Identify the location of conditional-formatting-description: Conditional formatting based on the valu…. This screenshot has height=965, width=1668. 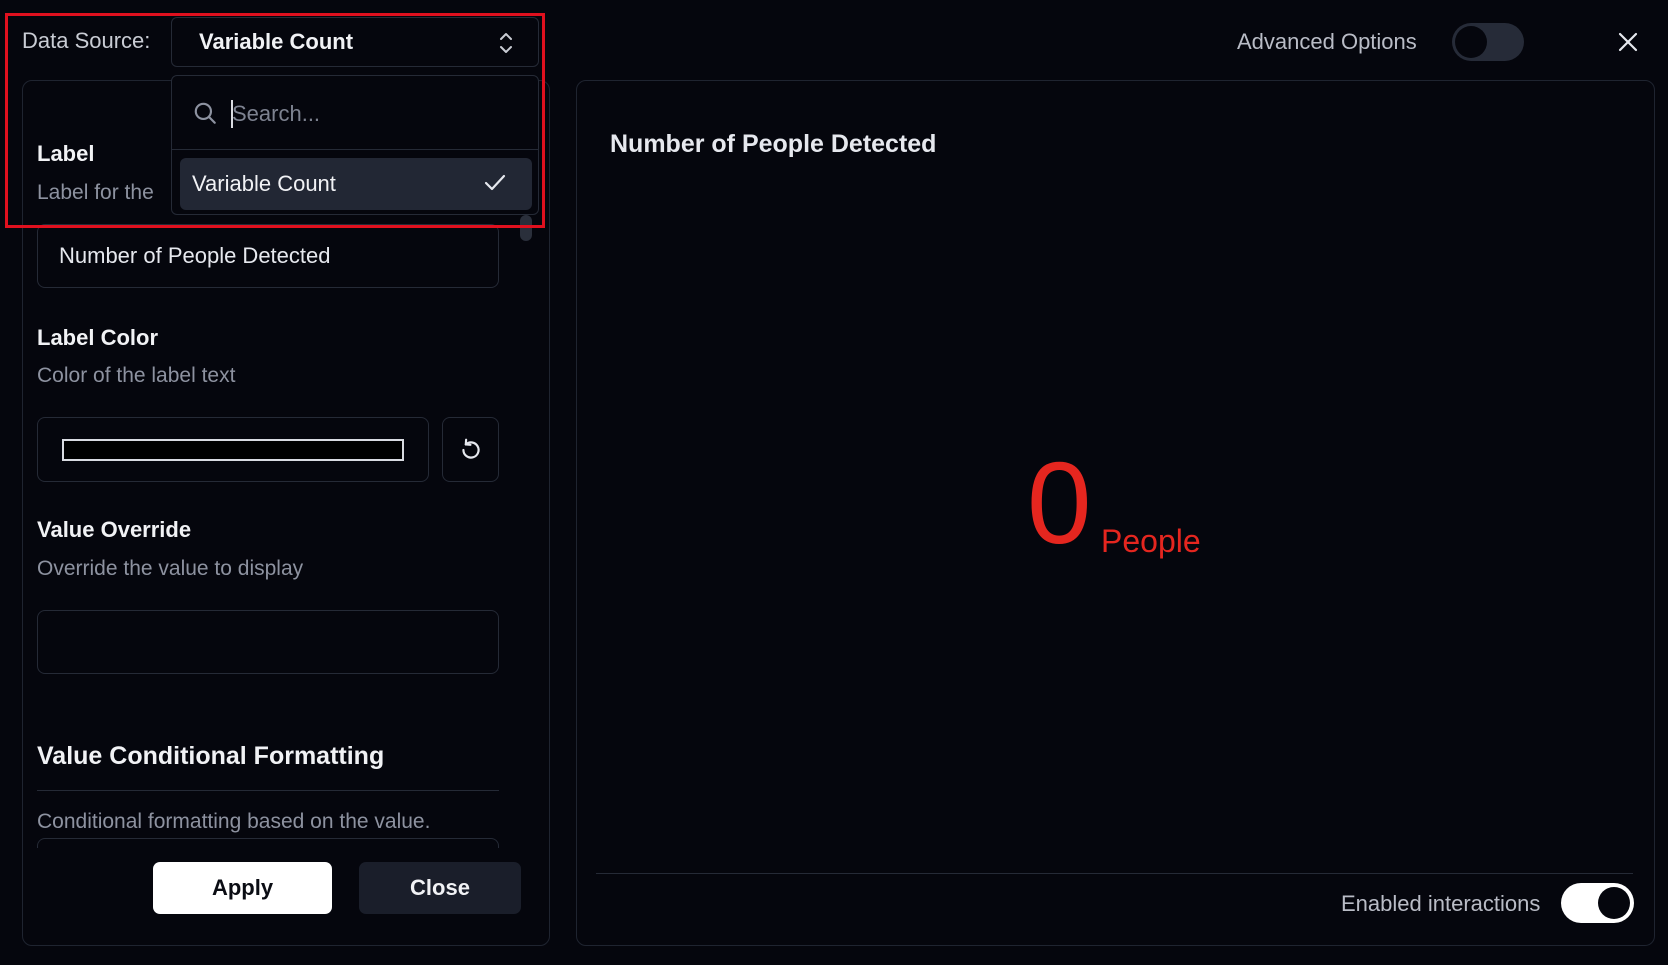
(234, 821).